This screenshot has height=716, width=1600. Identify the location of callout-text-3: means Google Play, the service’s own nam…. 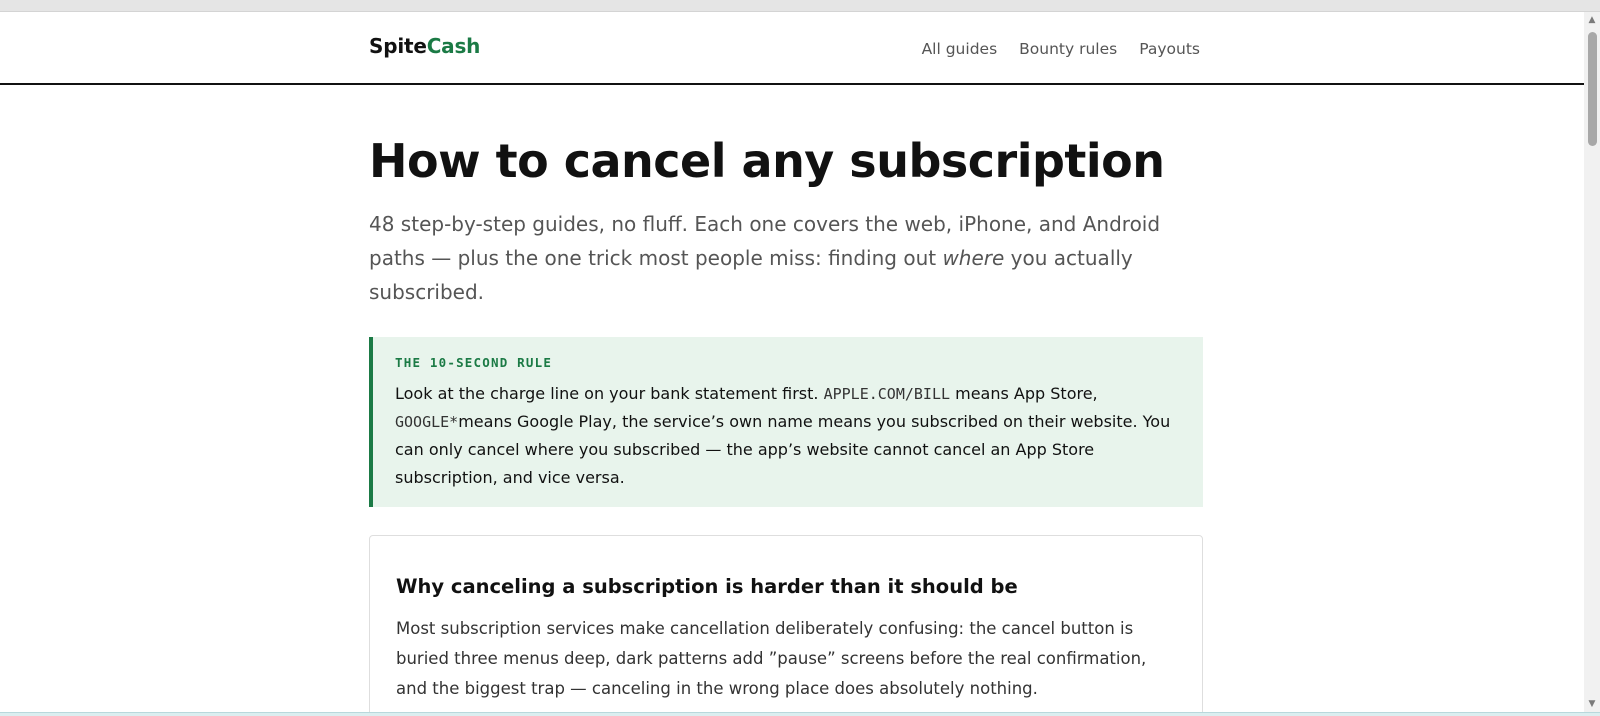
(783, 449).